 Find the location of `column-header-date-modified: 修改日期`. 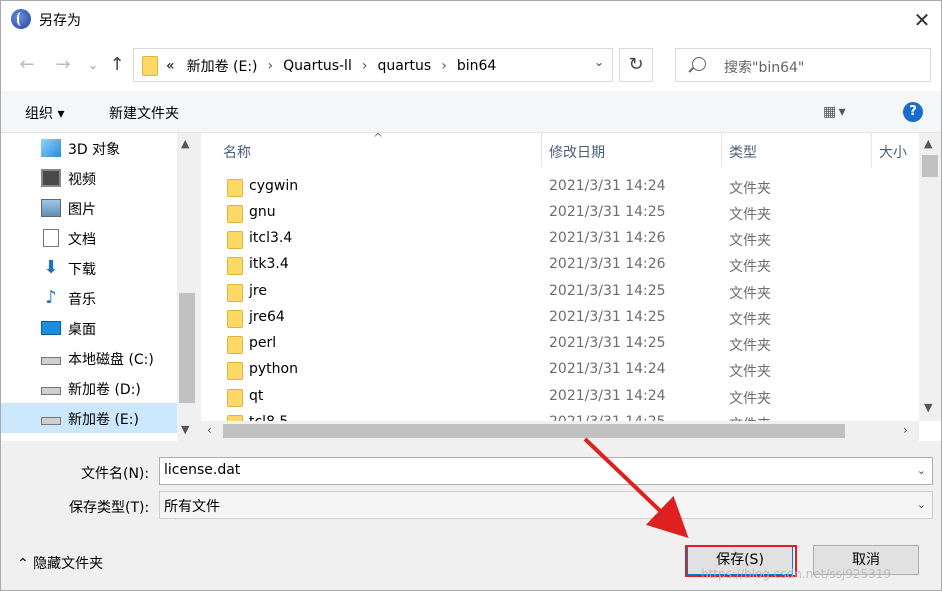

column-header-date-modified: 修改日期 is located at coordinates (577, 150).